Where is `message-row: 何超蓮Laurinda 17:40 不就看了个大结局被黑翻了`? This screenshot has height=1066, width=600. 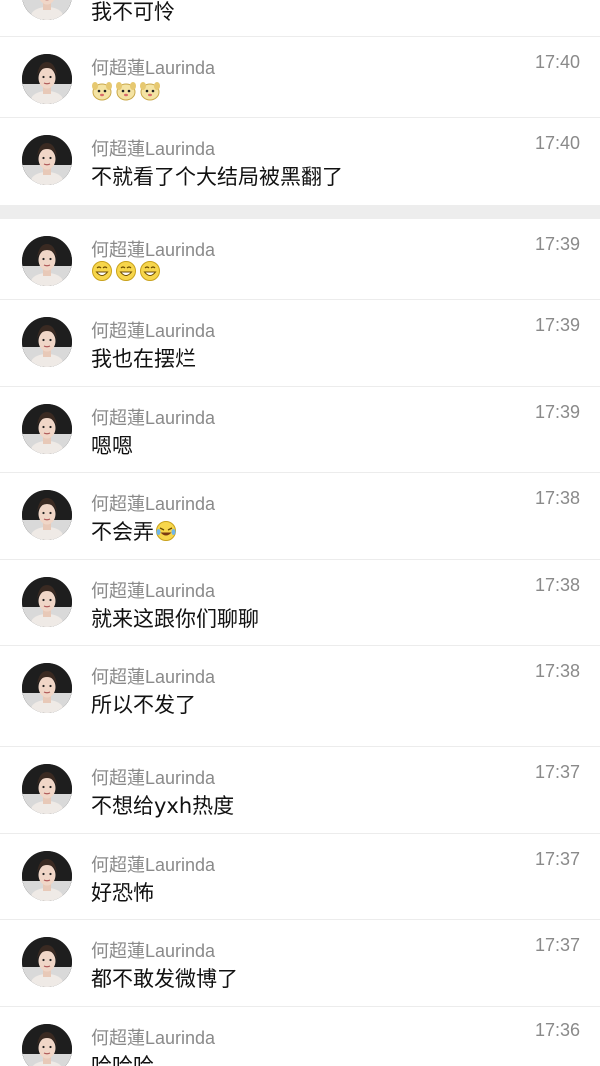 message-row: 何超蓮Laurinda 17:40 不就看了个大结局被黑翻了 is located at coordinates (300, 162).